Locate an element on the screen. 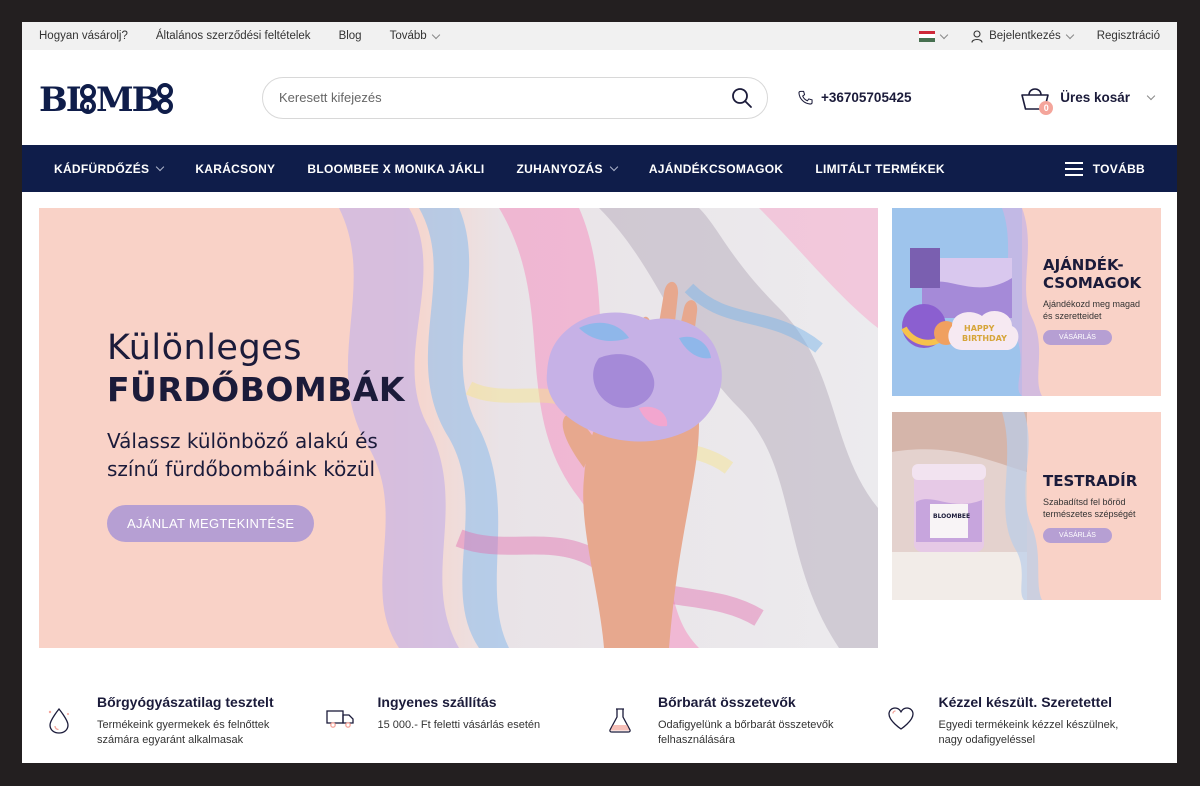 Image resolution: width=1200 pixels, height=786 pixels. gift-title-line2: CSOMAGOK is located at coordinates (1092, 283).